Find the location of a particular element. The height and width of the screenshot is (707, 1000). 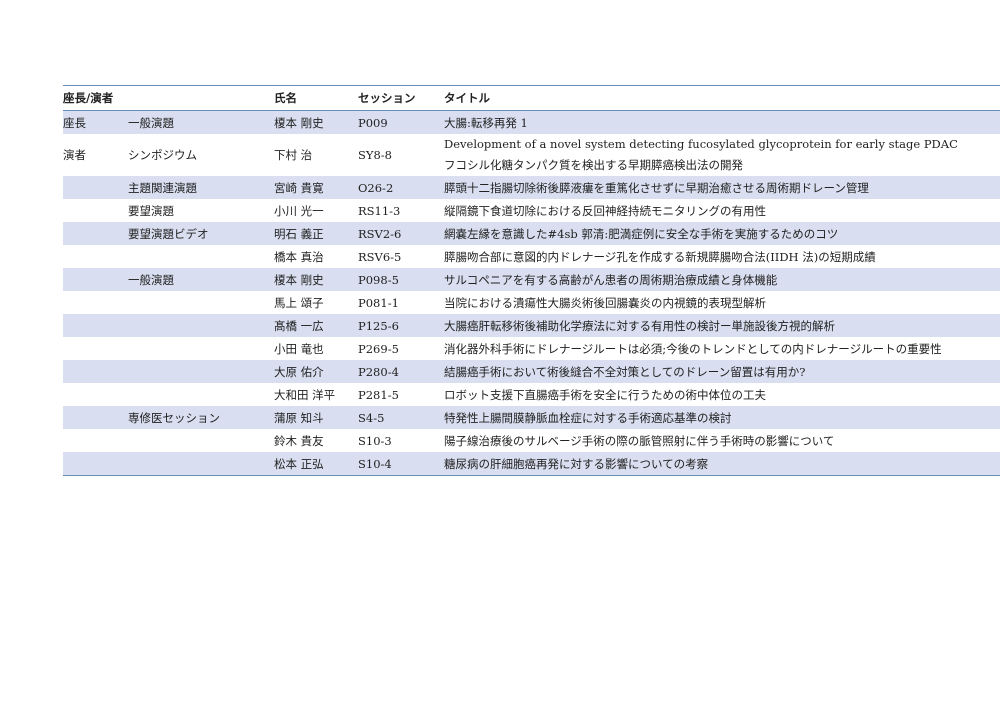

cell-name: 下村 治 is located at coordinates (293, 155).